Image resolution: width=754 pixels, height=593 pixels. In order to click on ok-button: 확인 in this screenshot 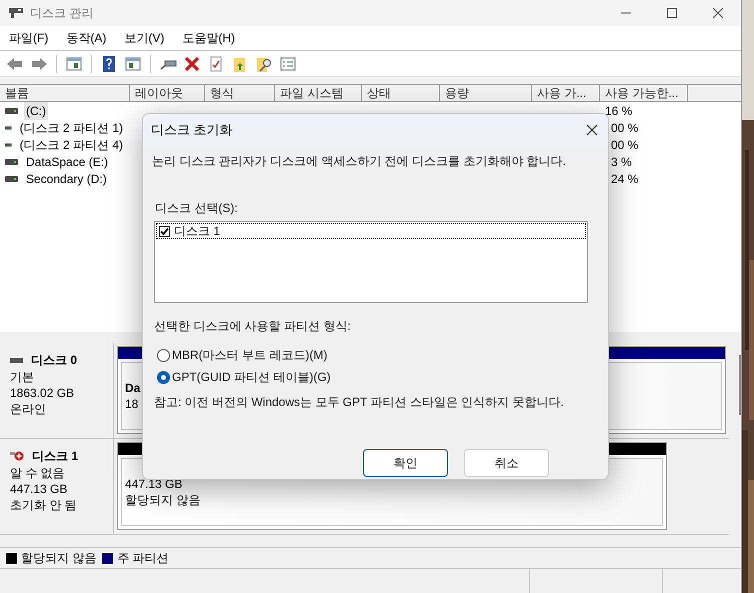, I will do `click(405, 463)`.